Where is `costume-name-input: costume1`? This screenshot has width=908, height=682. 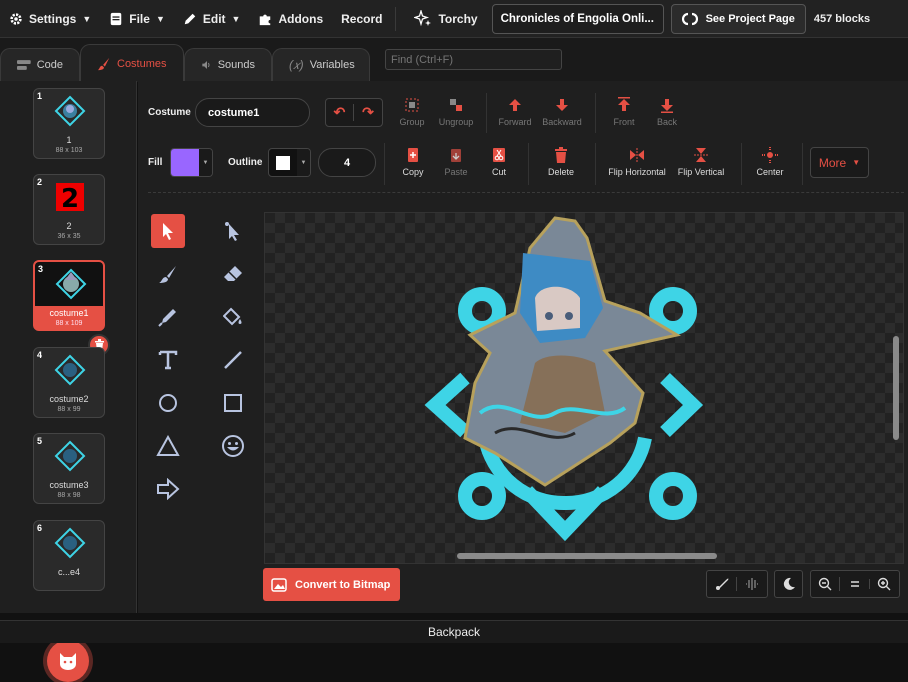 costume-name-input: costume1 is located at coordinates (252, 112).